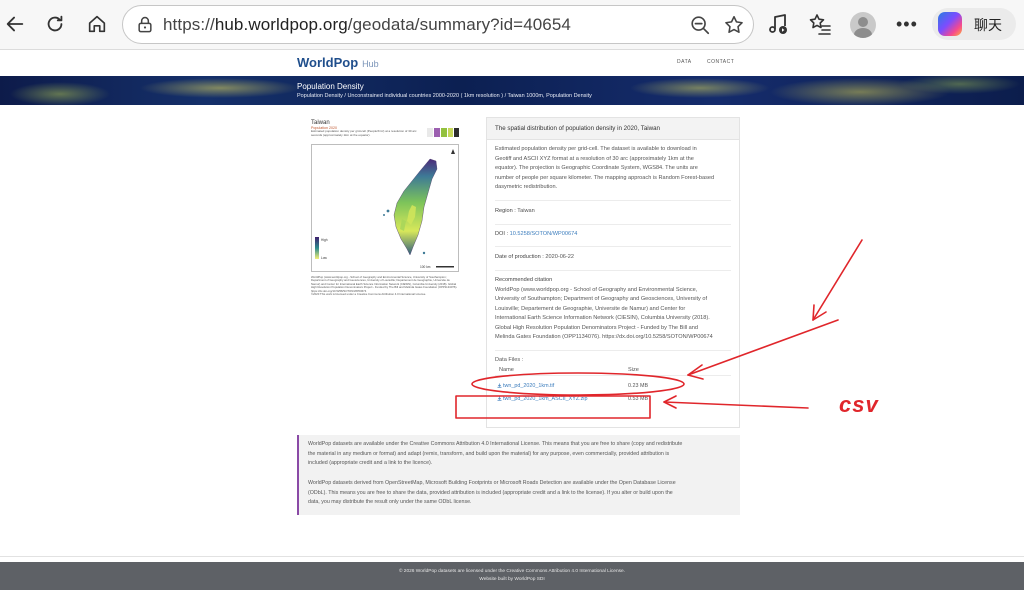 The width and height of the screenshot is (1024, 610). I want to click on file-name: twn_pd_2020_1km_ASCII_XYZ.zip, so click(545, 399).